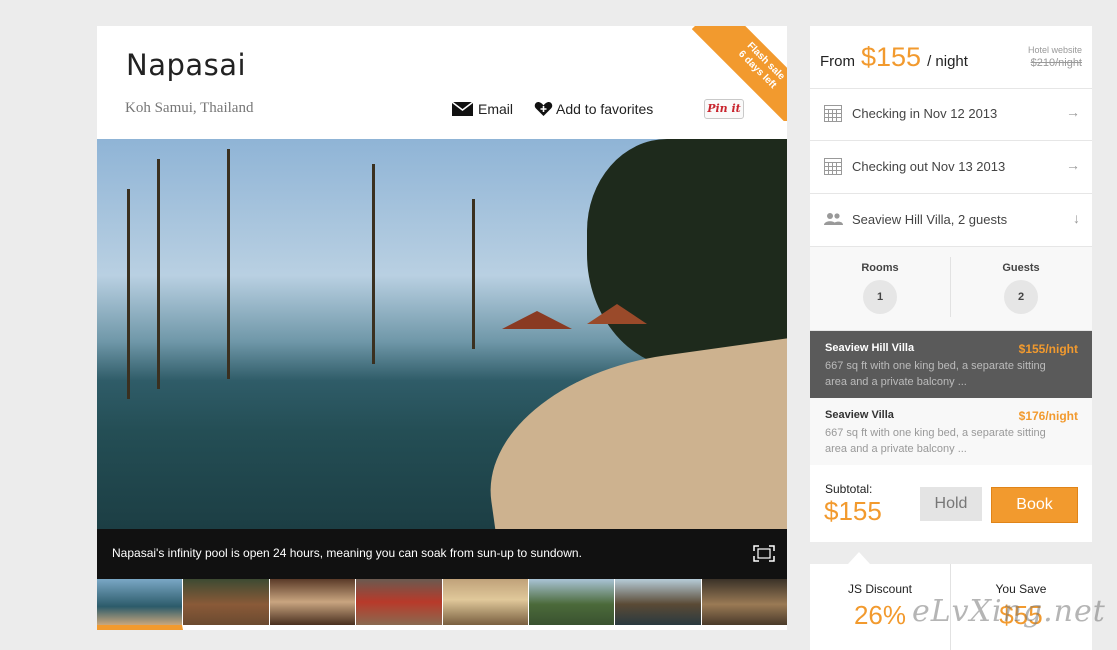 Image resolution: width=1117 pixels, height=650 pixels. I want to click on rooms-guests-counters: Rooms 1 Guests 2, so click(951, 289).